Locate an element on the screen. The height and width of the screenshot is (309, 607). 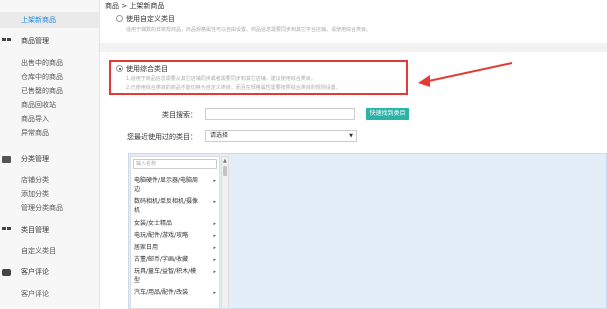
category-item: 玩具/童车/益智/积木/模 ▸ is located at coordinates (175, 272).